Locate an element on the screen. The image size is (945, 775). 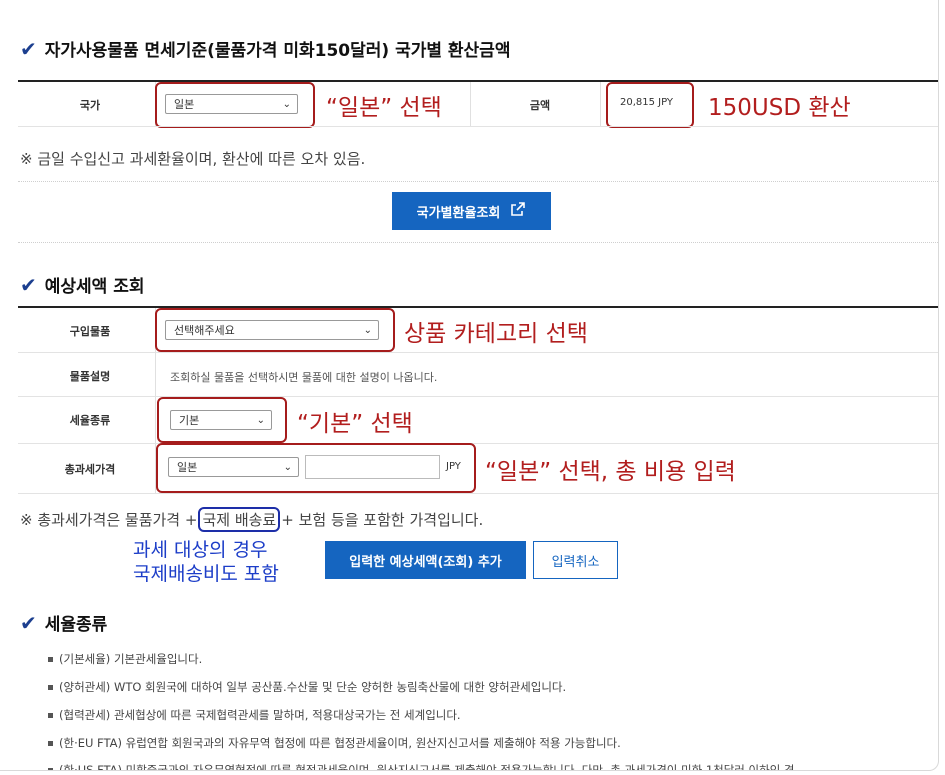
total-price-label: 총과세가격 is located at coordinates (90, 469).